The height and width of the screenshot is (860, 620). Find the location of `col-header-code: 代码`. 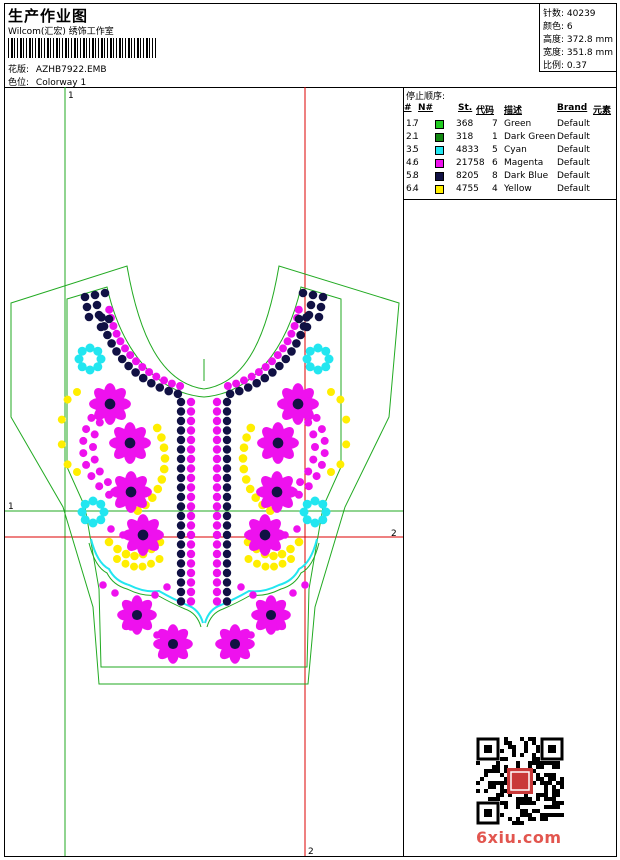

col-header-code: 代码 is located at coordinates (485, 111).